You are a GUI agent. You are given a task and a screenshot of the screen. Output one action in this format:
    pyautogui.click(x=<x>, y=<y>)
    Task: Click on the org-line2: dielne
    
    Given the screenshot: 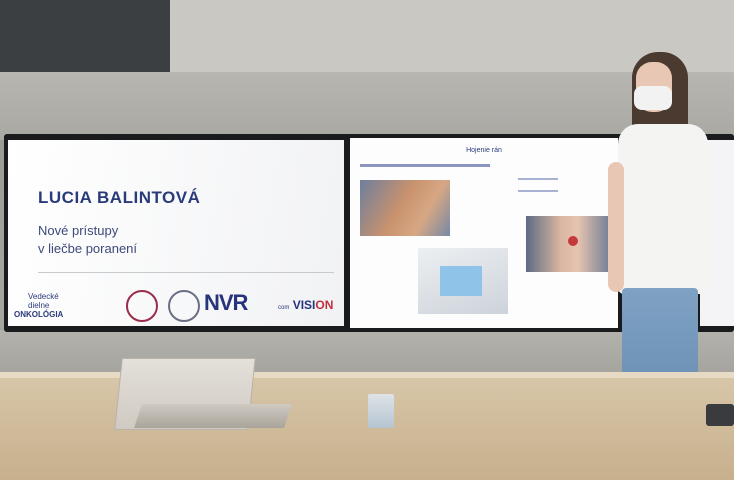 What is the action you would take?
    pyautogui.click(x=39, y=305)
    